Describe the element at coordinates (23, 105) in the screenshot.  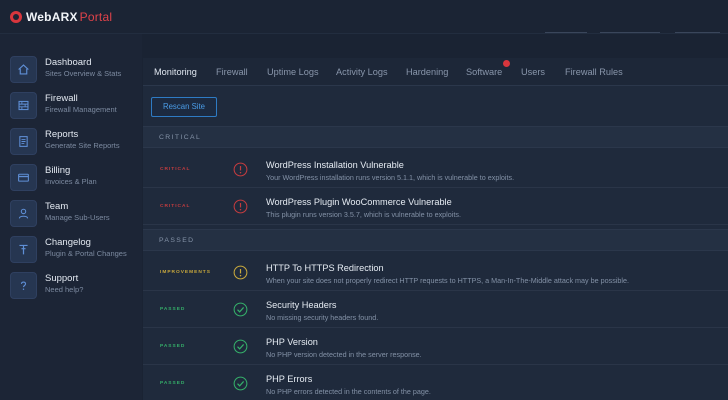
I see `firewall-icon` at that location.